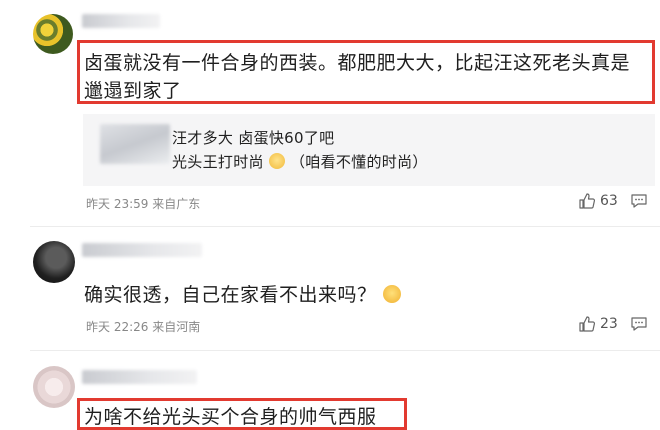 The width and height of the screenshot is (660, 430). Describe the element at coordinates (218, 162) in the screenshot. I see `reply-text-main: 光头王打时尚` at that location.